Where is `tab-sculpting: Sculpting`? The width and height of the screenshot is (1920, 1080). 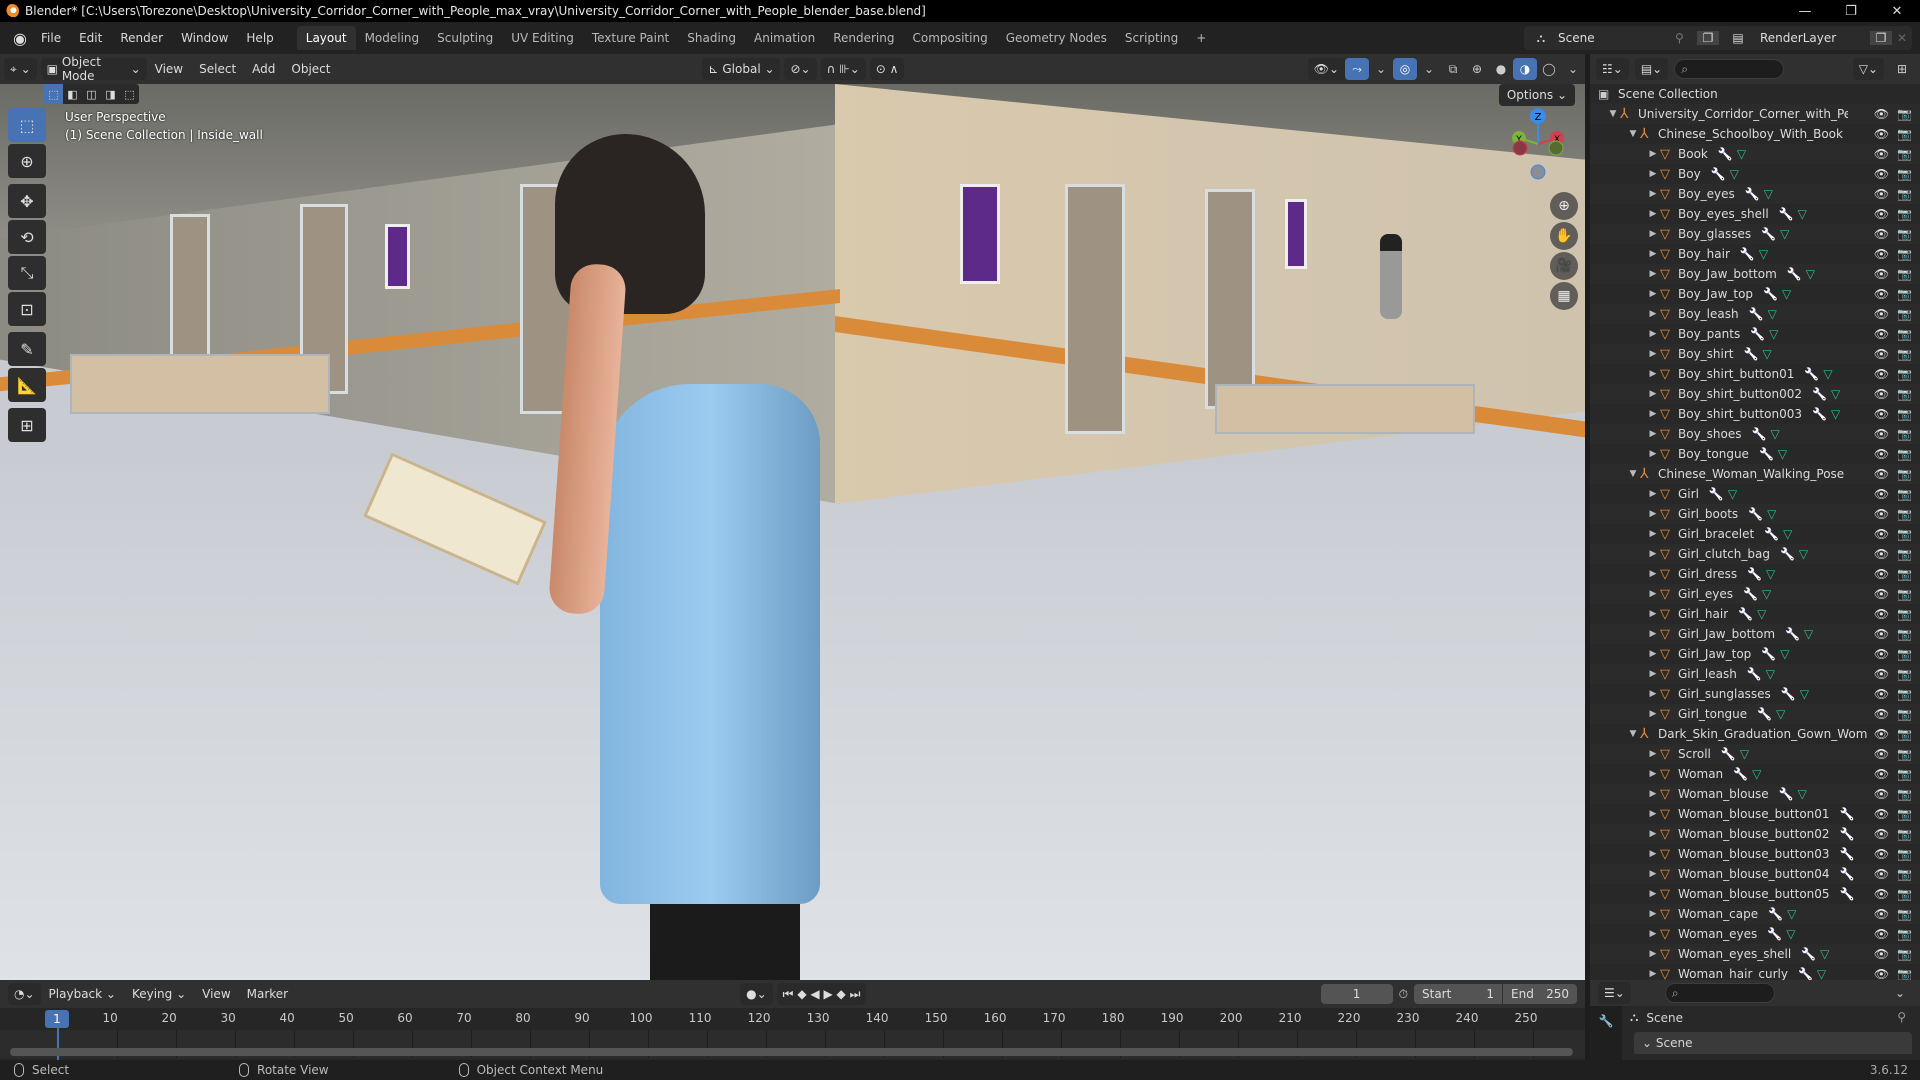
tab-sculpting: Sculpting is located at coordinates (465, 38).